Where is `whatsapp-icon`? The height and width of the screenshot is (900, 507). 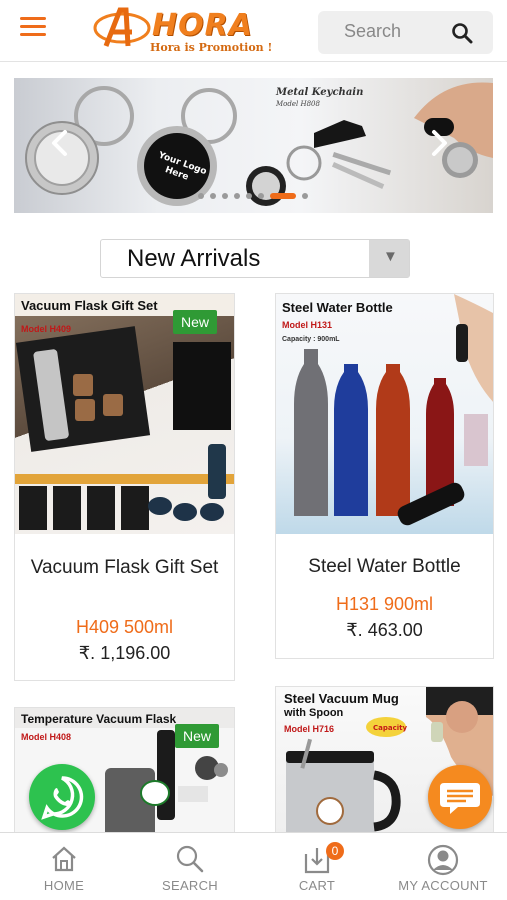 whatsapp-icon is located at coordinates (62, 798).